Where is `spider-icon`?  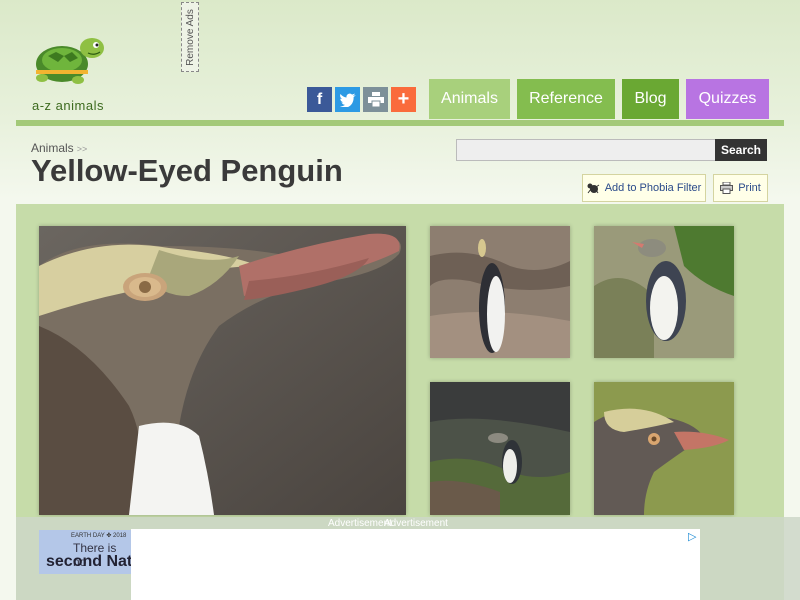 spider-icon is located at coordinates (593, 188).